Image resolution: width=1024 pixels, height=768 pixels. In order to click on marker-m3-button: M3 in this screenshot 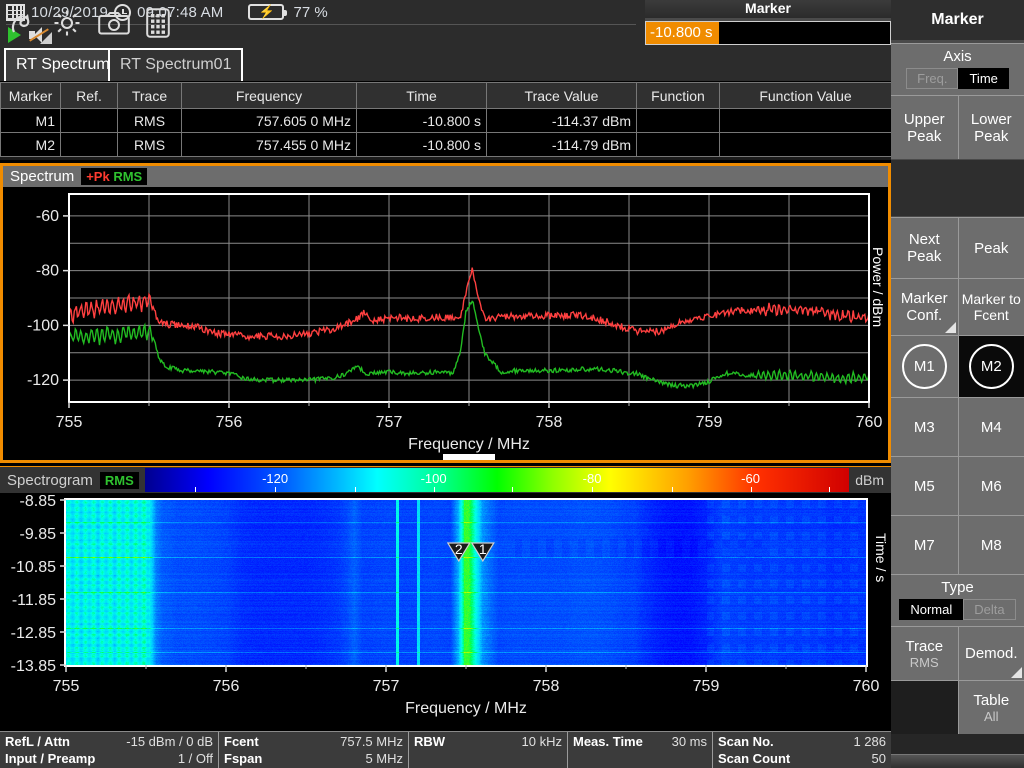, I will do `click(924, 426)`.